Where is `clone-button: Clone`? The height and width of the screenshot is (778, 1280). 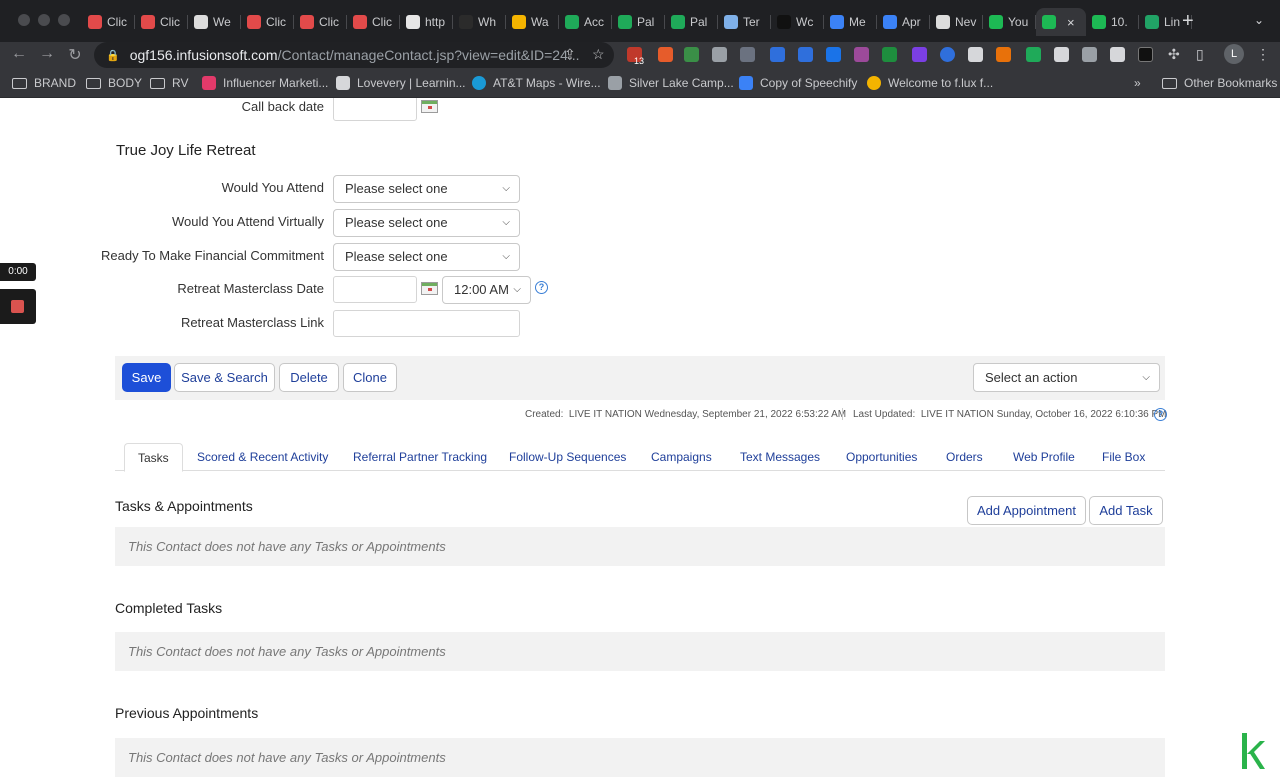 clone-button: Clone is located at coordinates (370, 377).